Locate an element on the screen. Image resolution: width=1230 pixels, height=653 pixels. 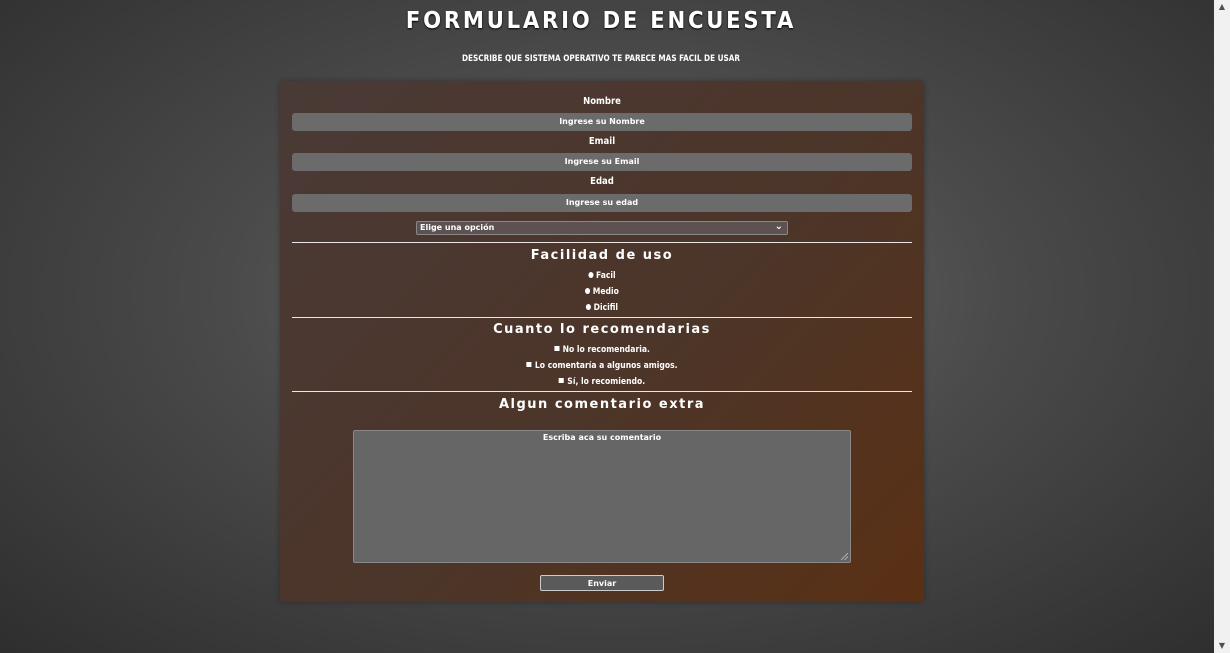
checkbox-option-yes: Sí, lo recomiendo. is located at coordinates (601, 382).